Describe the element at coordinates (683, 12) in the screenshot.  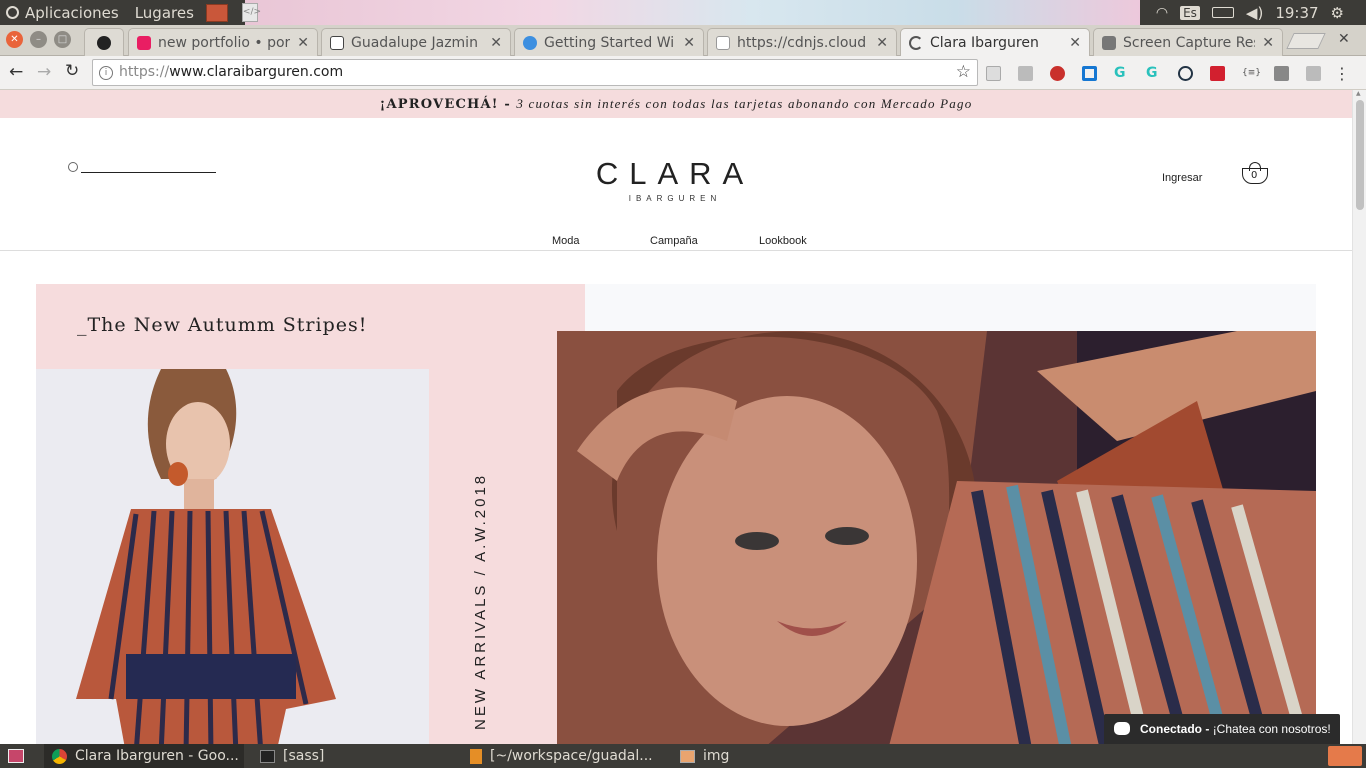
I see `system-top-panel: Aplicaciones Lugares </> ◠ Es ◀) 19:37 ⚙` at that location.